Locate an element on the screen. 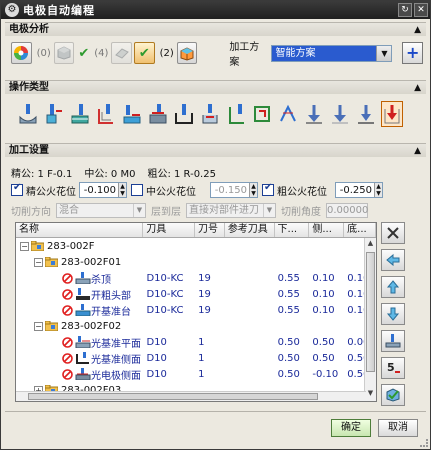  delete-button is located at coordinates (393, 233).